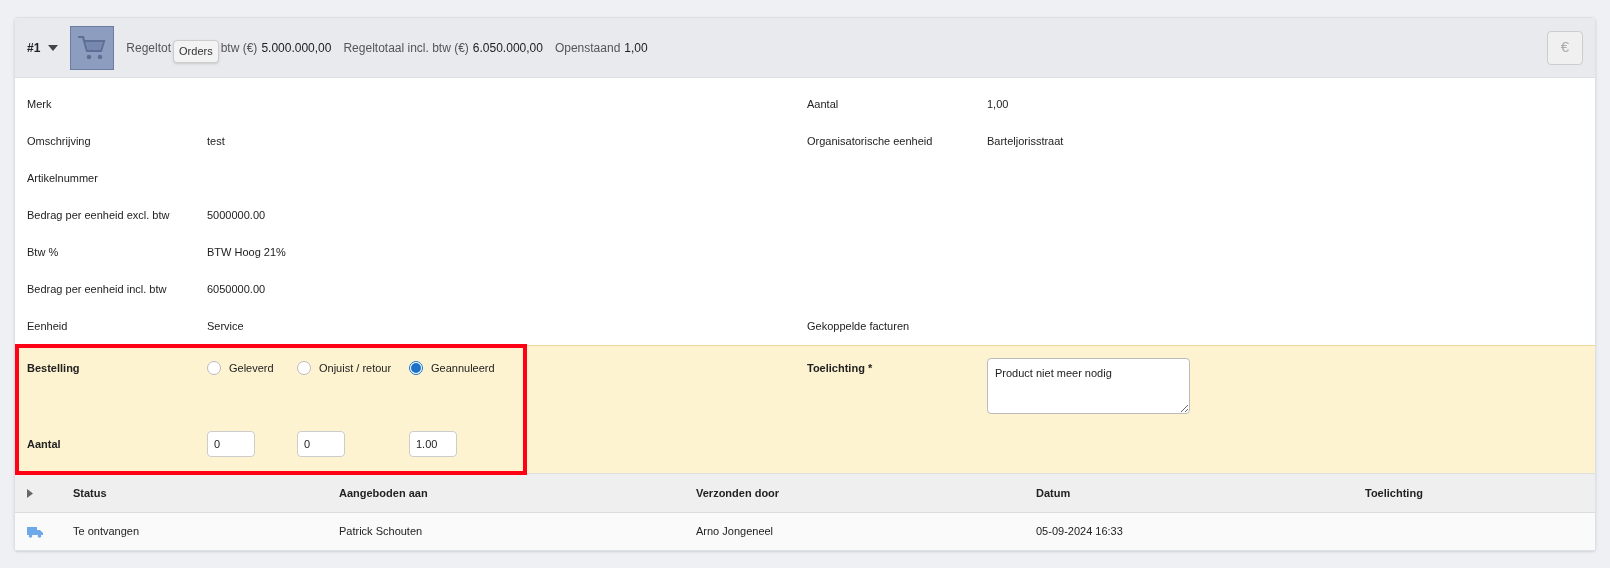 This screenshot has height=568, width=1610. Describe the element at coordinates (355, 368) in the screenshot. I see `radio-label: Onjuist / retour` at that location.